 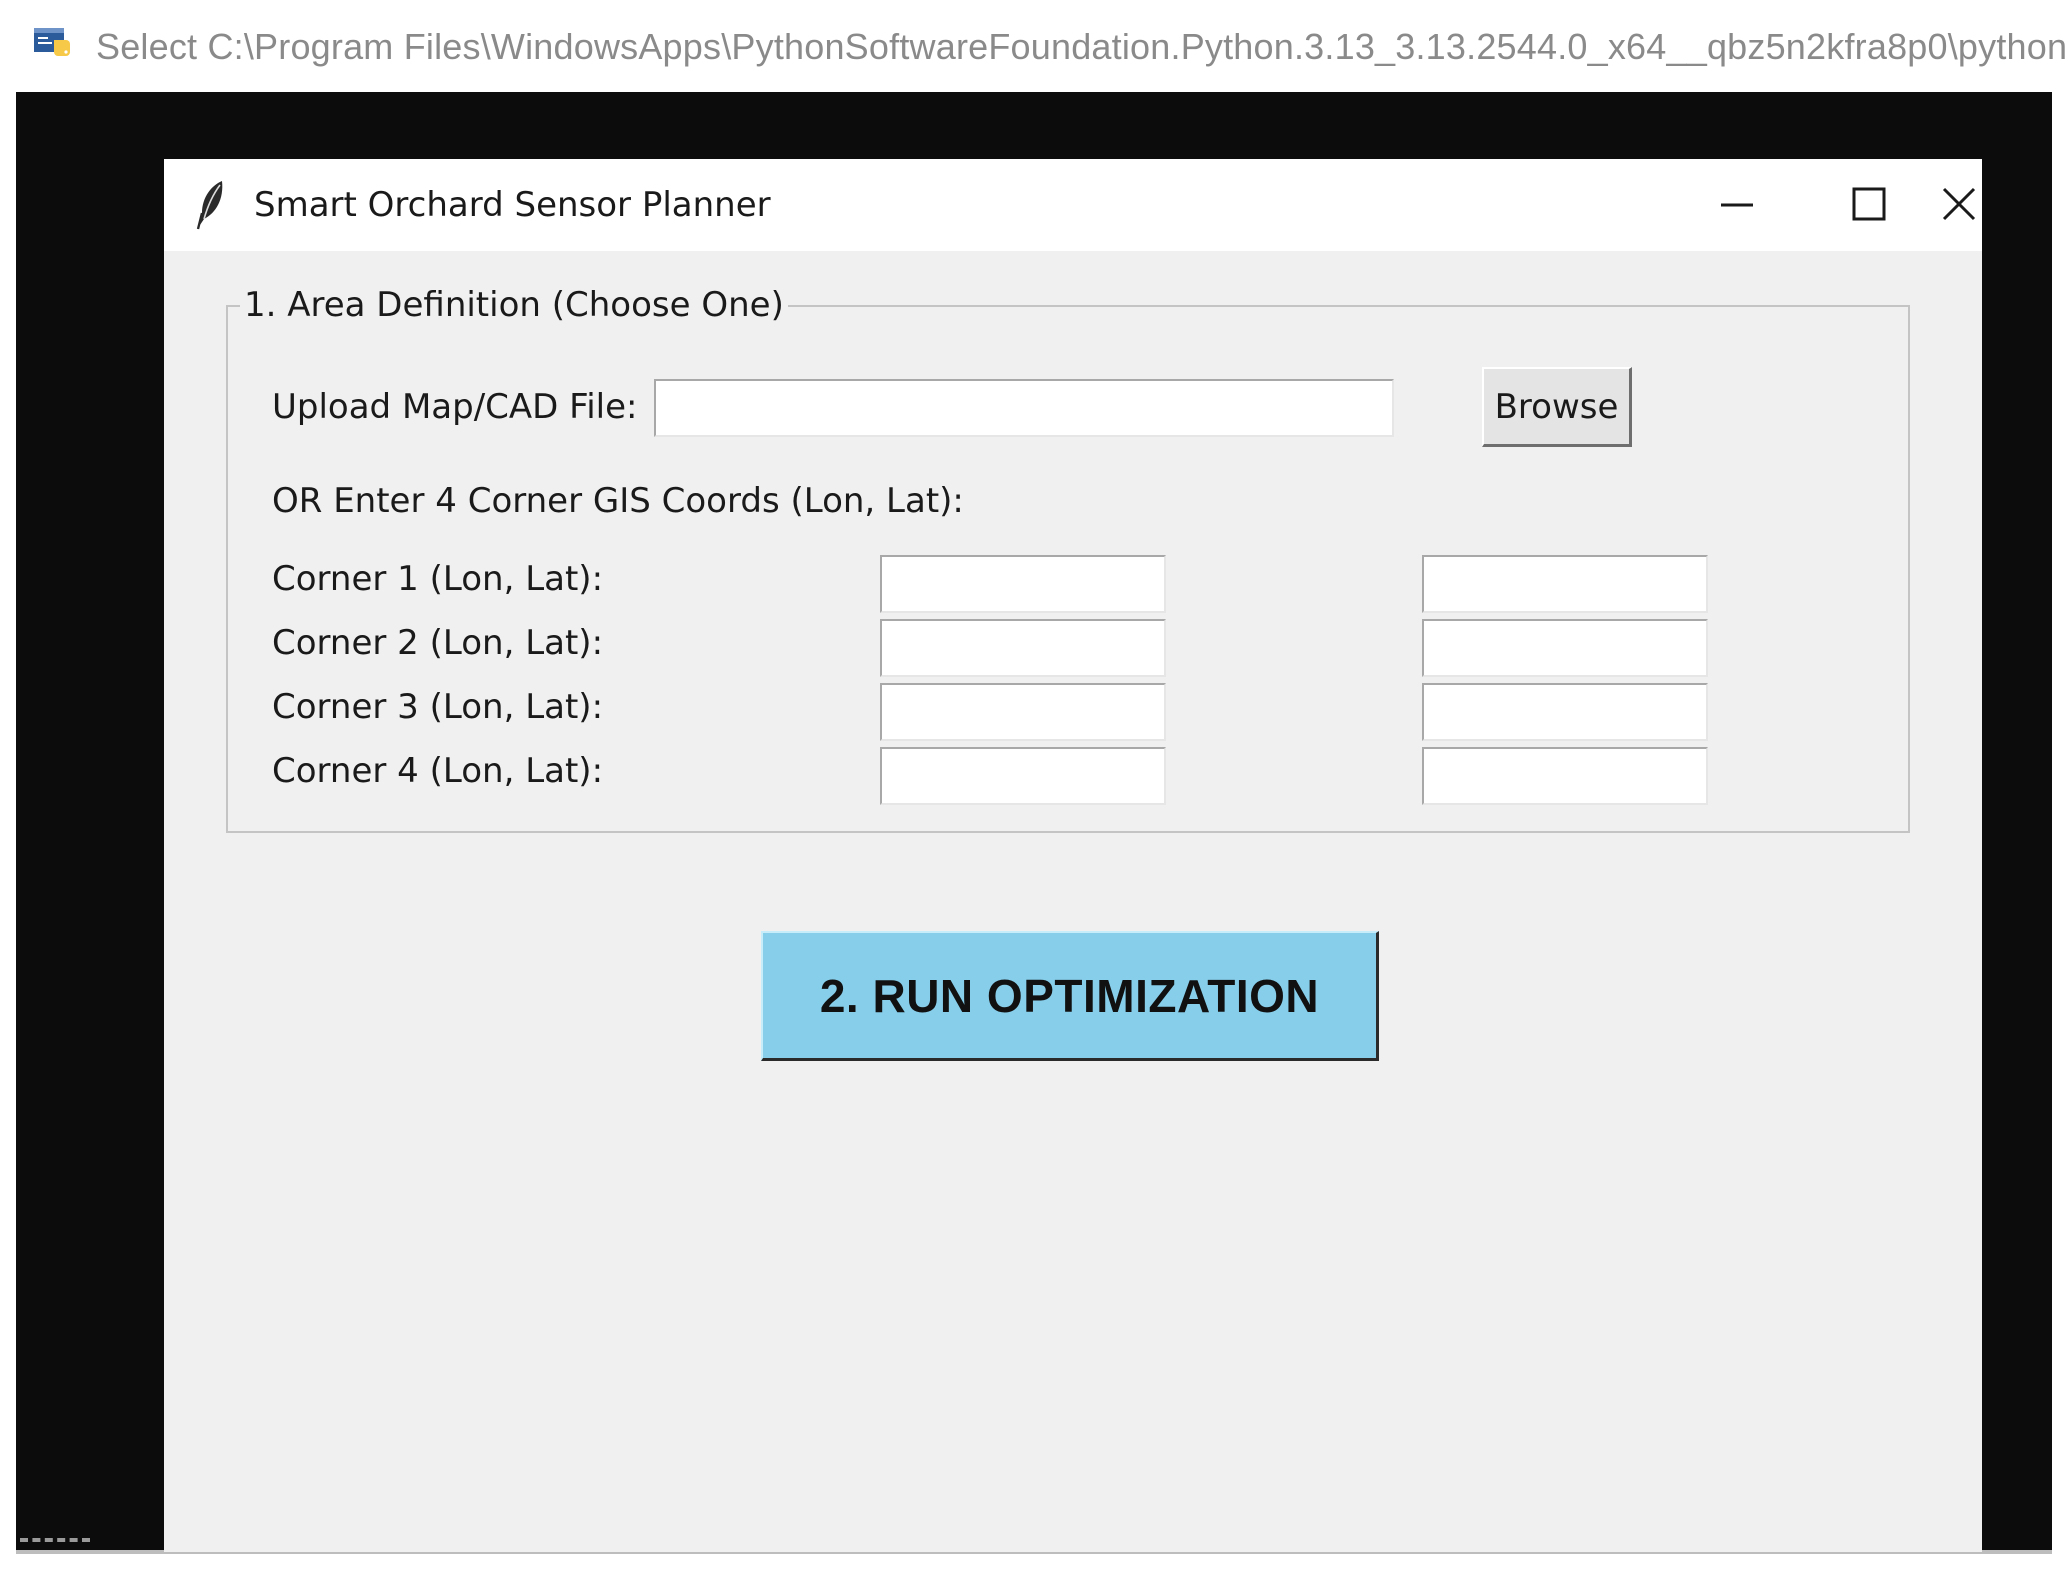 I want to click on app-title: Smart Orchard Sensor Planner, so click(x=512, y=205).